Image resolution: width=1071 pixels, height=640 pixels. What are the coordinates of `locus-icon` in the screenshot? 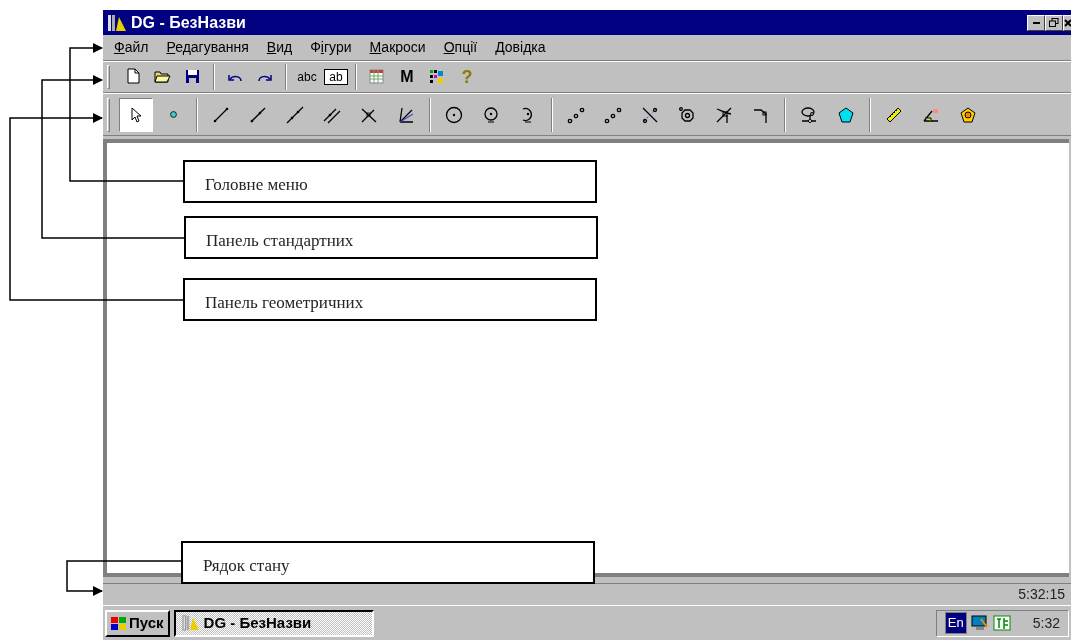 It's located at (809, 114).